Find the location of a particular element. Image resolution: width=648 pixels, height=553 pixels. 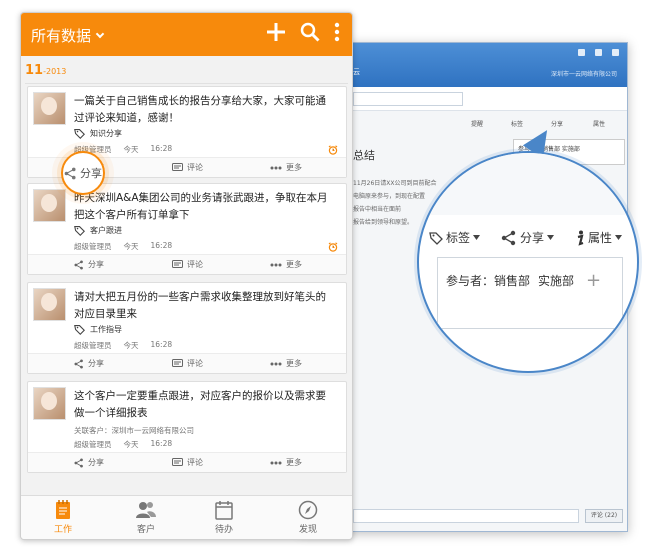

card-related: 关联客户：深圳市一云网络有限公司 is located at coordinates (134, 430).